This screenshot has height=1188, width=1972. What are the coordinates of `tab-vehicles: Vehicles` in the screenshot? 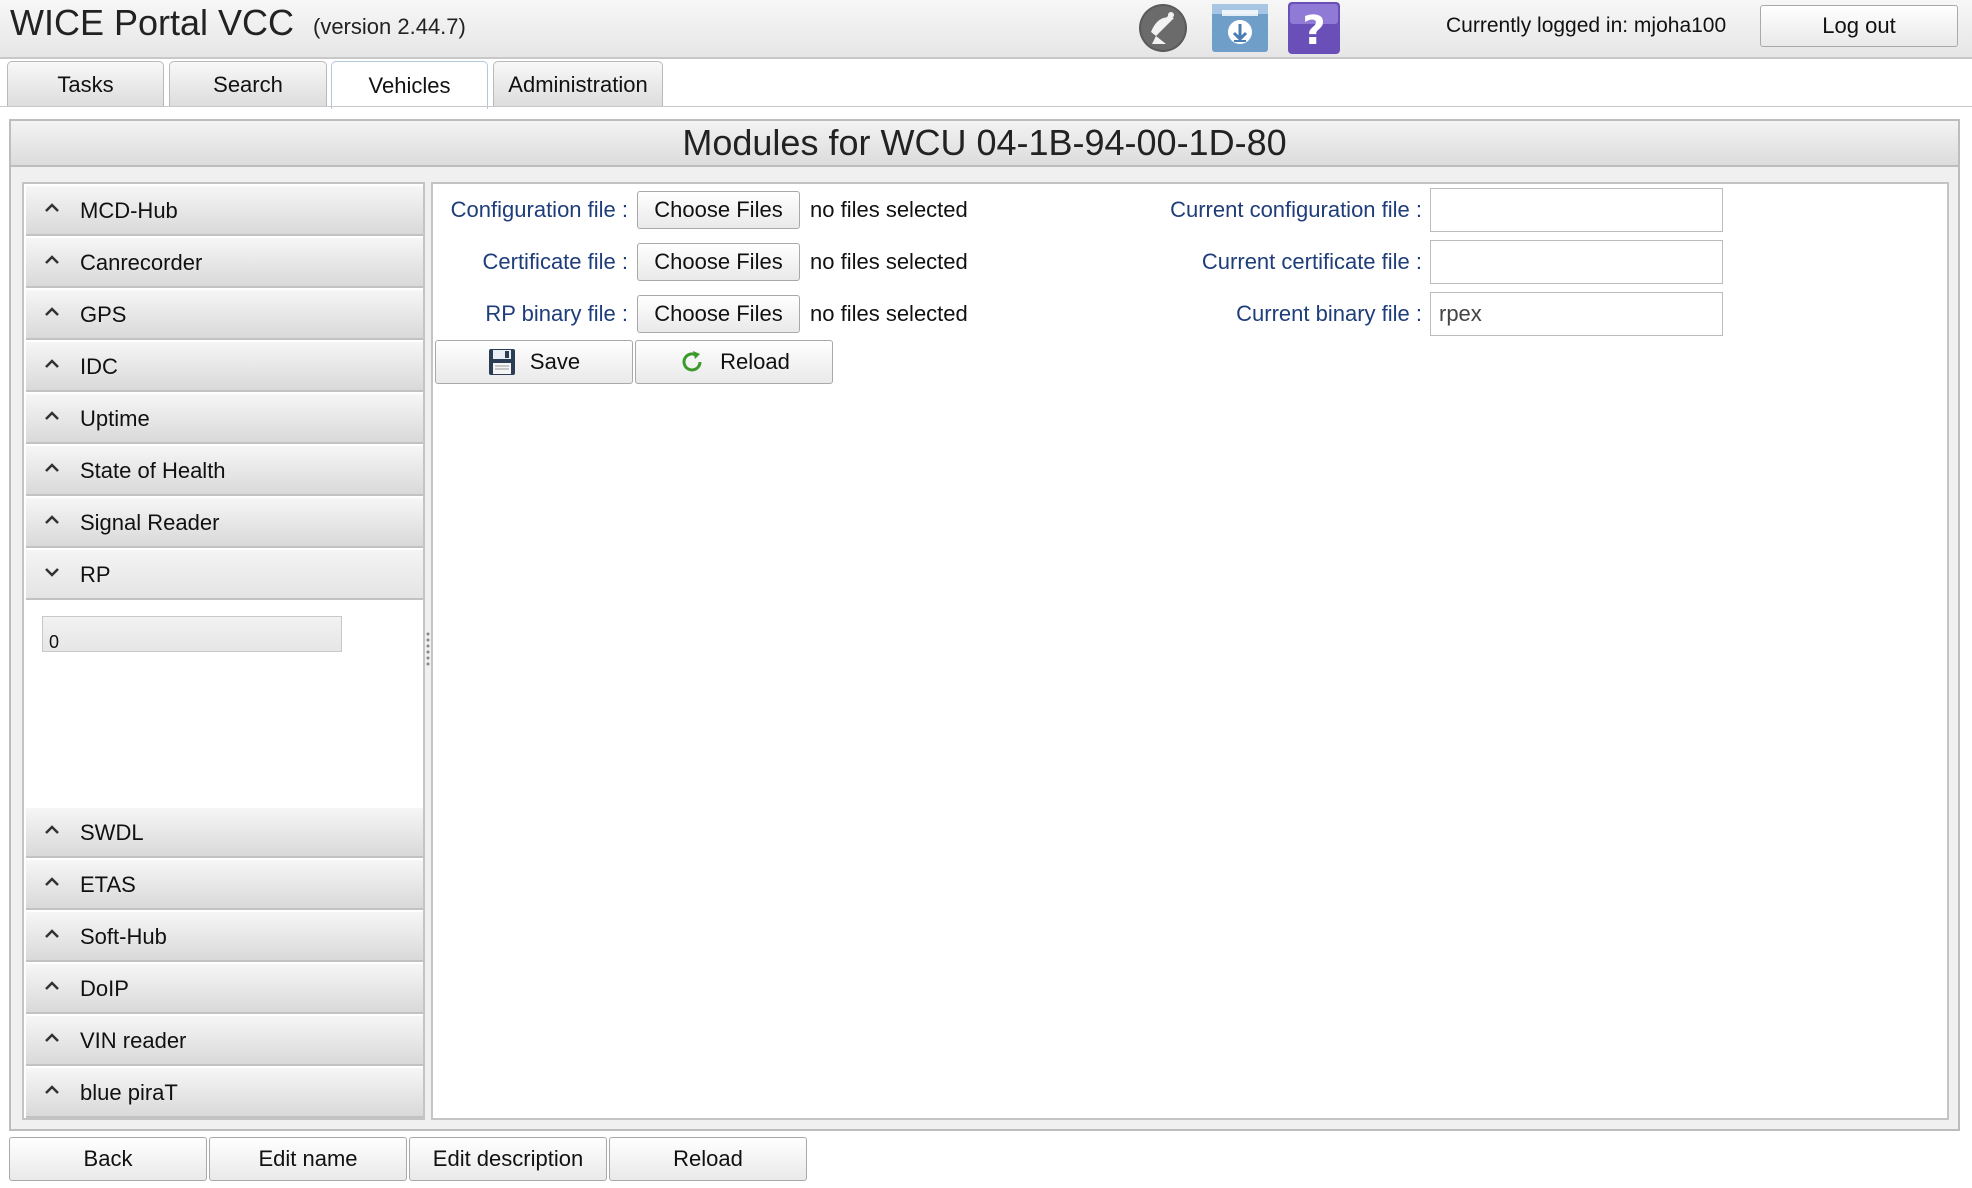 It's located at (409, 85).